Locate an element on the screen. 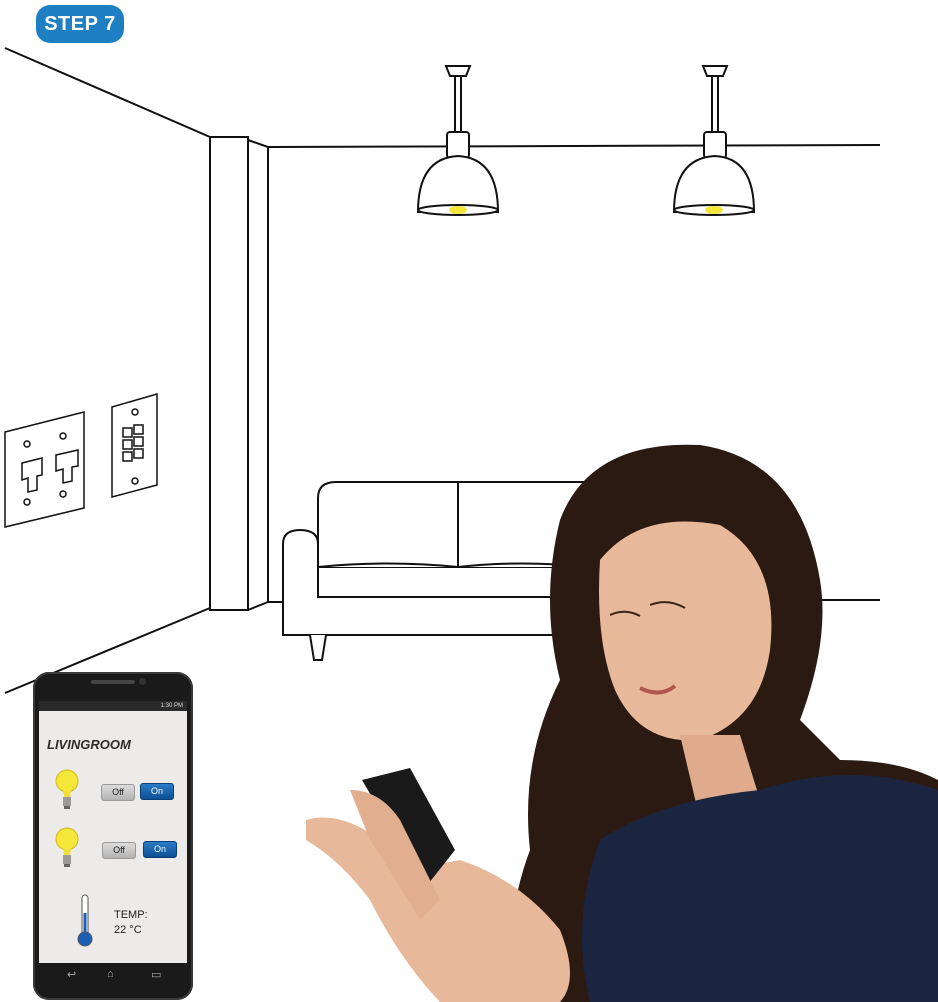 The image size is (938, 1002). control-panel is located at coordinates (134, 445).